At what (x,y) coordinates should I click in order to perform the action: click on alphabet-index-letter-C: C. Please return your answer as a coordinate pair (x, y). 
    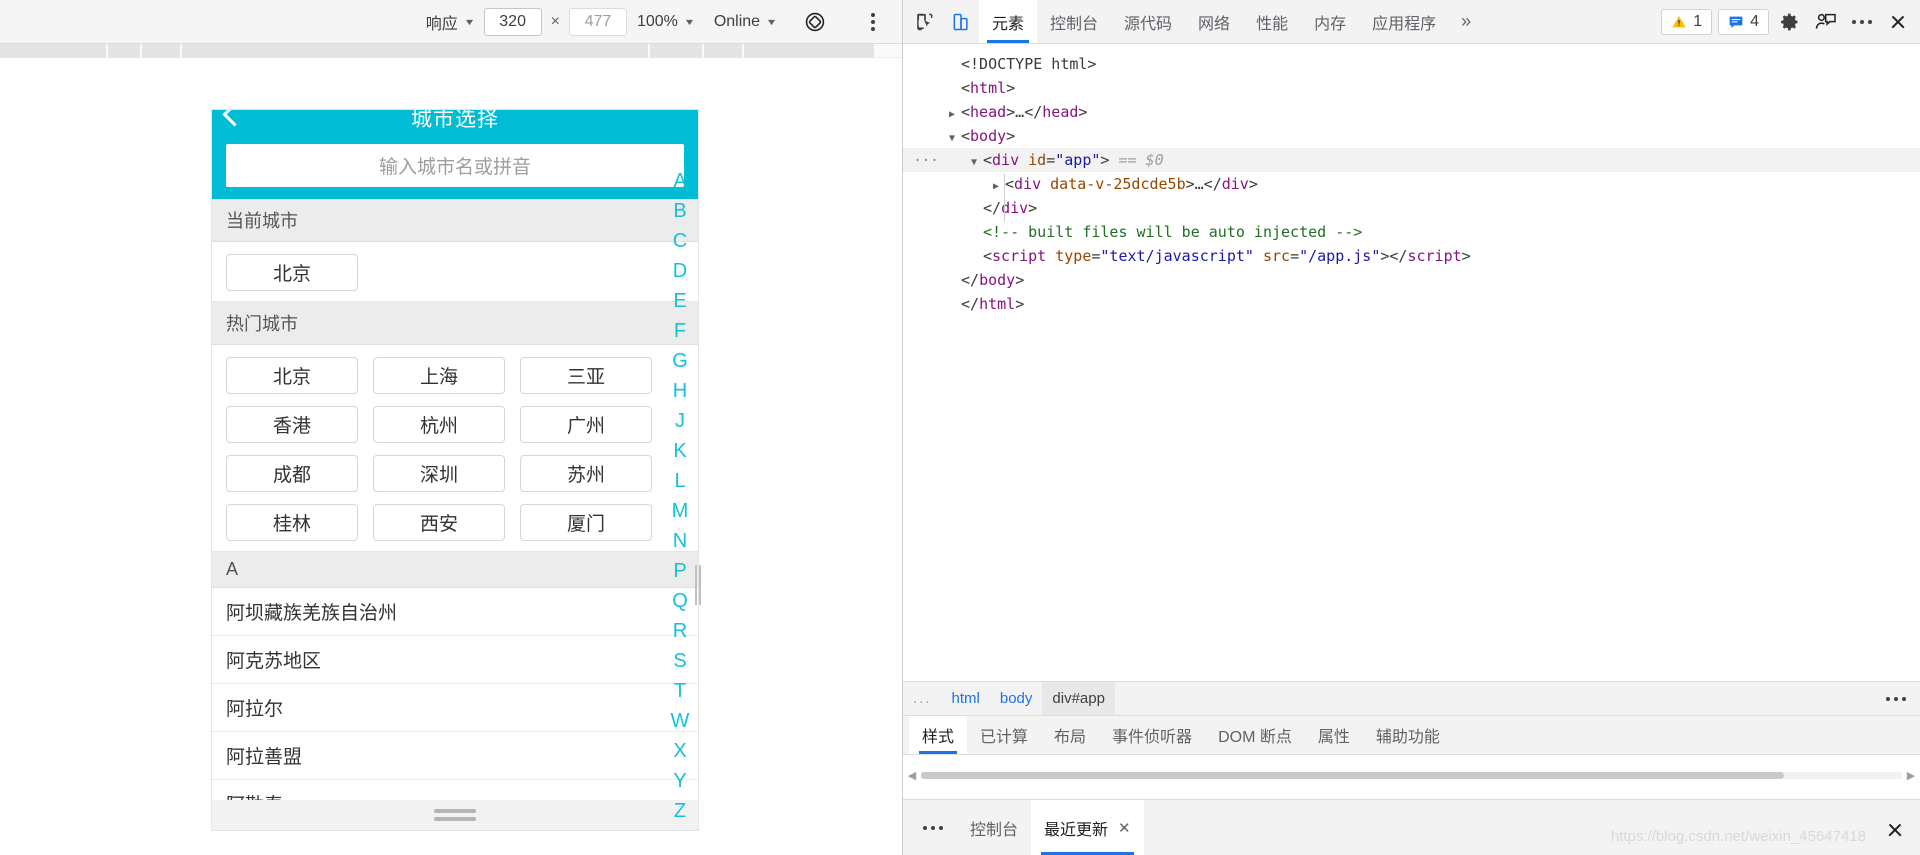
    Looking at the image, I should click on (680, 241).